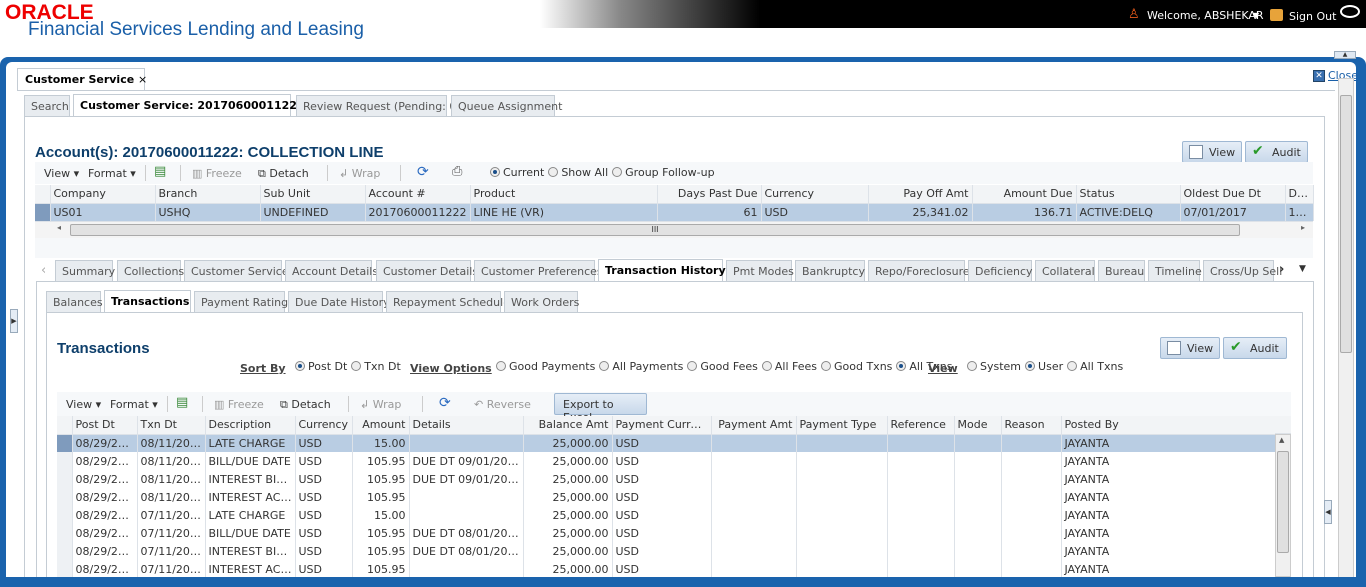 The height and width of the screenshot is (587, 1366). What do you see at coordinates (1319, 76) in the screenshot?
I see `close-icon: ✕` at bounding box center [1319, 76].